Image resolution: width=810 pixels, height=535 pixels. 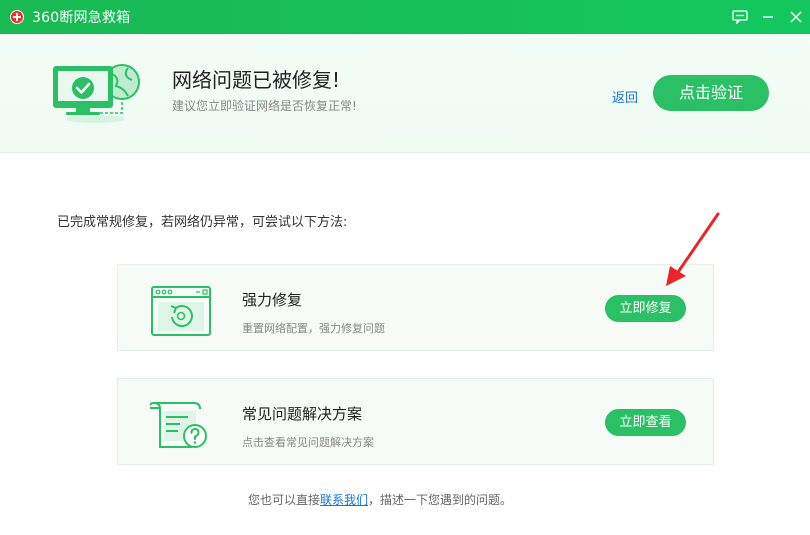 I want to click on force-repair-card: 强力修复 重置网络配置，强力修复问题 立即修复, so click(x=415, y=307).